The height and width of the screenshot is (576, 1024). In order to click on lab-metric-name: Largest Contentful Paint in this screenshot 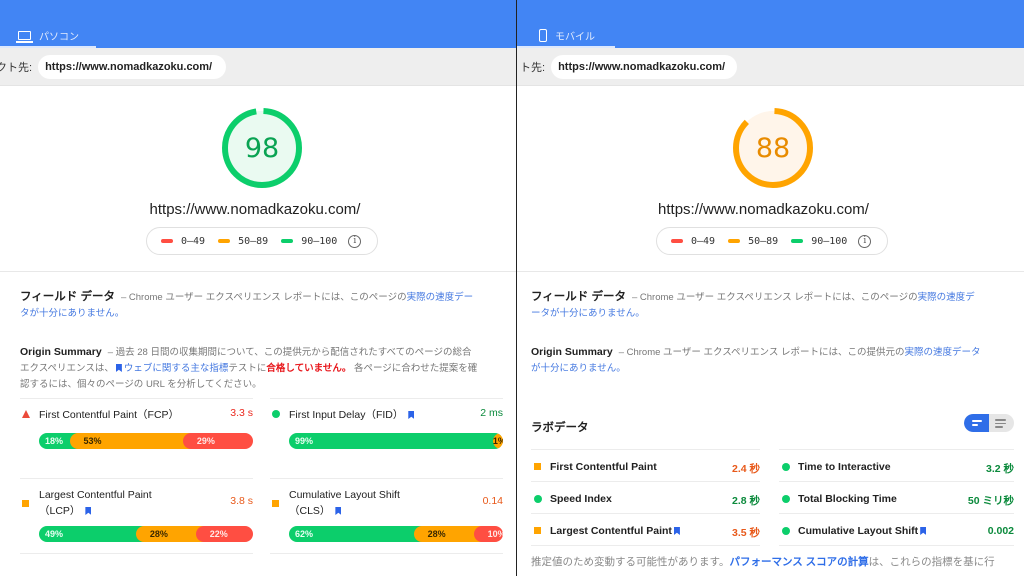, I will do `click(616, 531)`.